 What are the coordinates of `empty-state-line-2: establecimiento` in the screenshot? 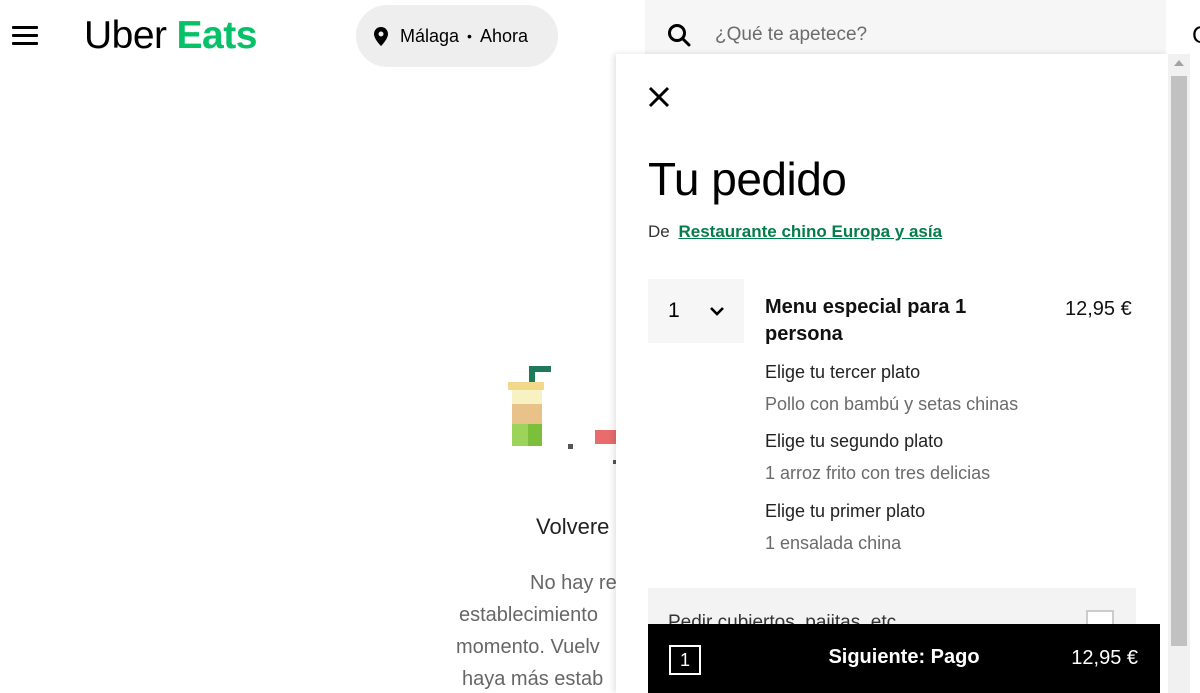 It's located at (528, 615).